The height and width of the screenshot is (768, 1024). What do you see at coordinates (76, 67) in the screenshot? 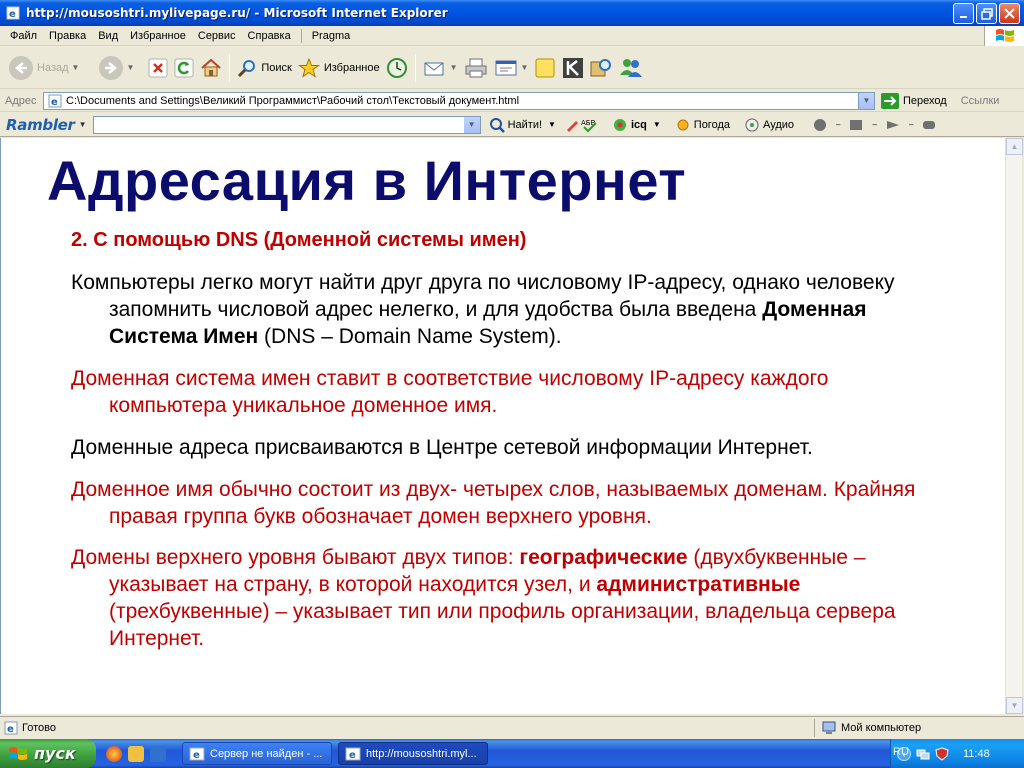
I see `back-dropdown-icon: ▼` at bounding box center [76, 67].